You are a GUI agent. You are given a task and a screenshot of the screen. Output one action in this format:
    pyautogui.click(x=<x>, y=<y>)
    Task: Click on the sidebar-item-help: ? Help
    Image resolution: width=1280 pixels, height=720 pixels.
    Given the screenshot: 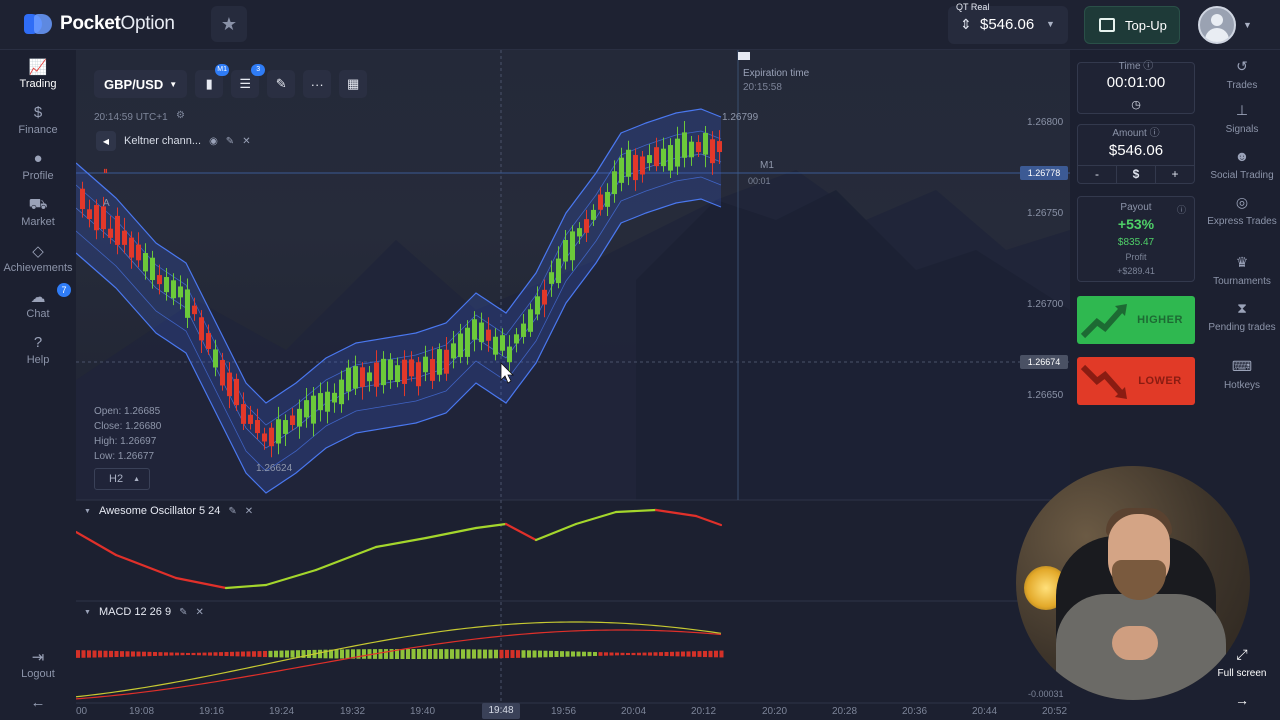 What is the action you would take?
    pyautogui.click(x=38, y=350)
    